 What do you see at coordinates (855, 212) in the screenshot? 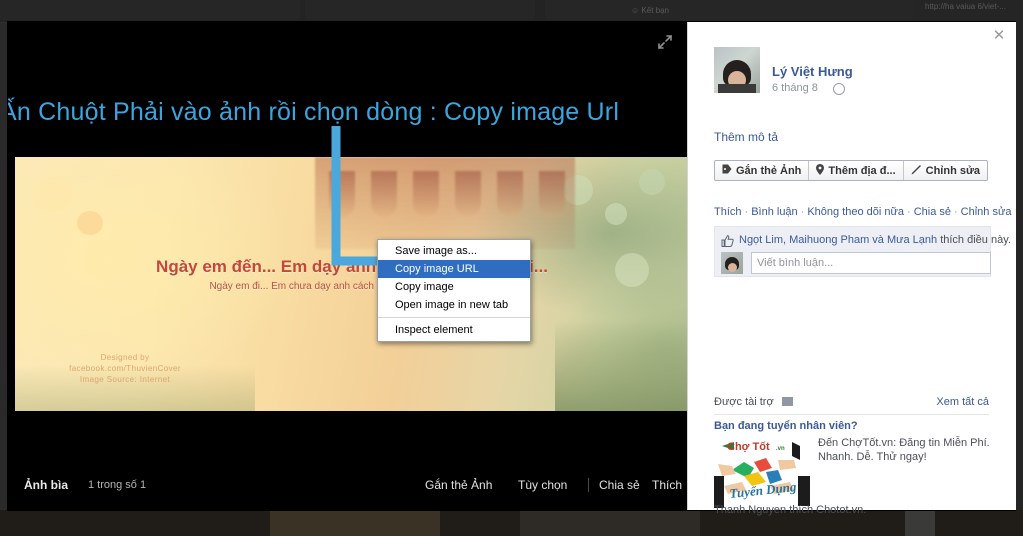
I see `action-unfollow: Không theo dõi nữa` at bounding box center [855, 212].